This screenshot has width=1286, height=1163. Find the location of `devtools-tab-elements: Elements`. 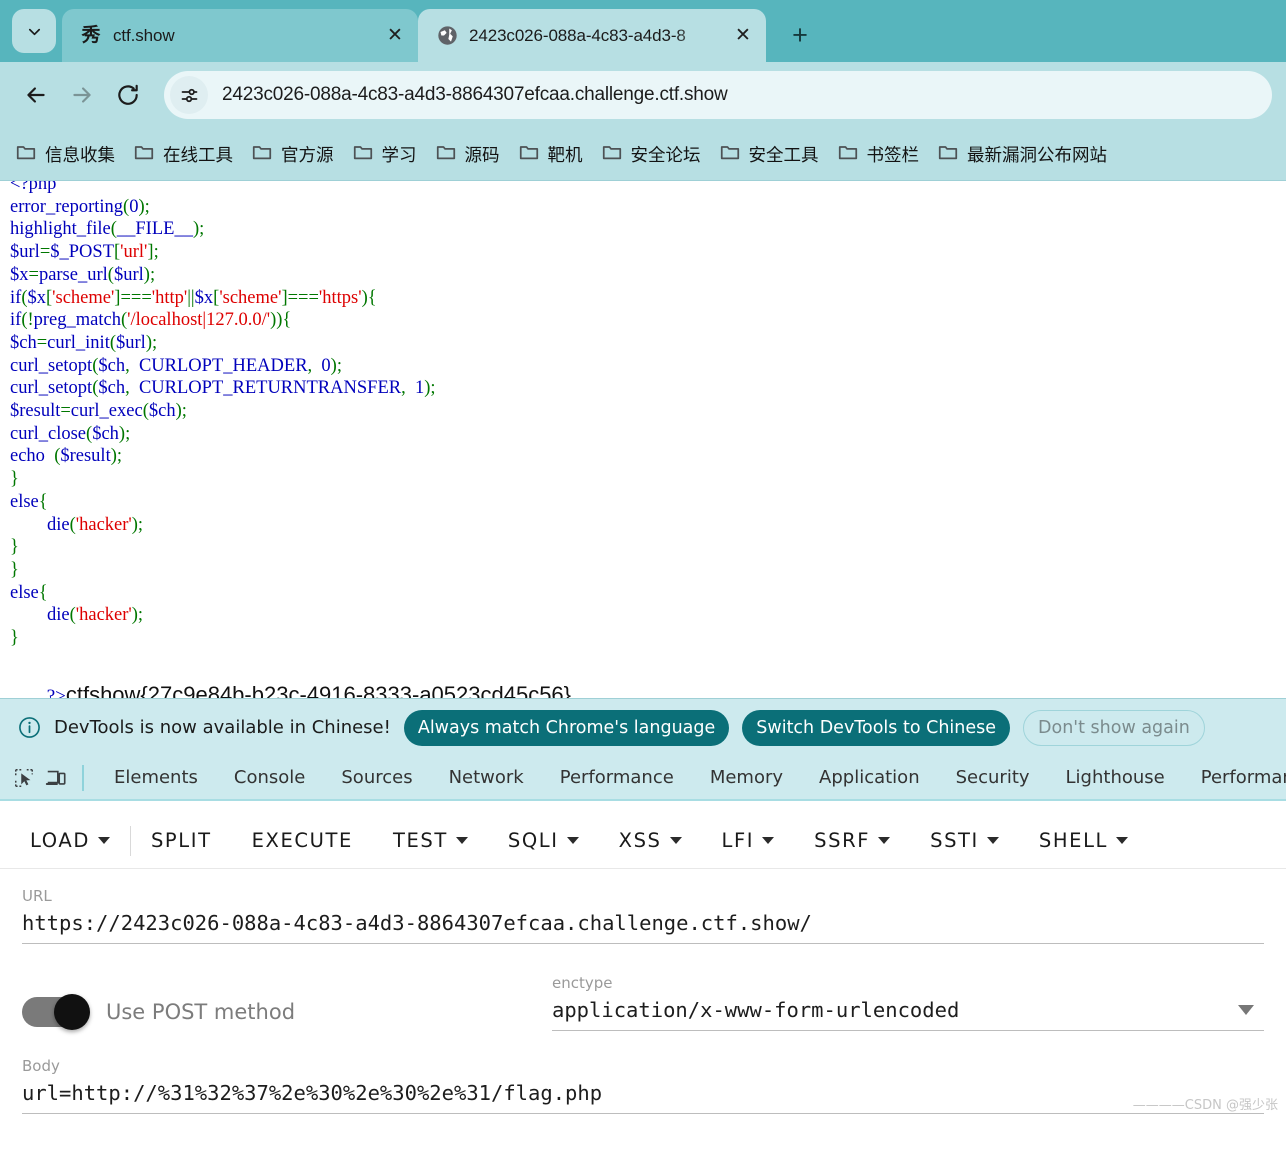

devtools-tab-elements: Elements is located at coordinates (156, 777).